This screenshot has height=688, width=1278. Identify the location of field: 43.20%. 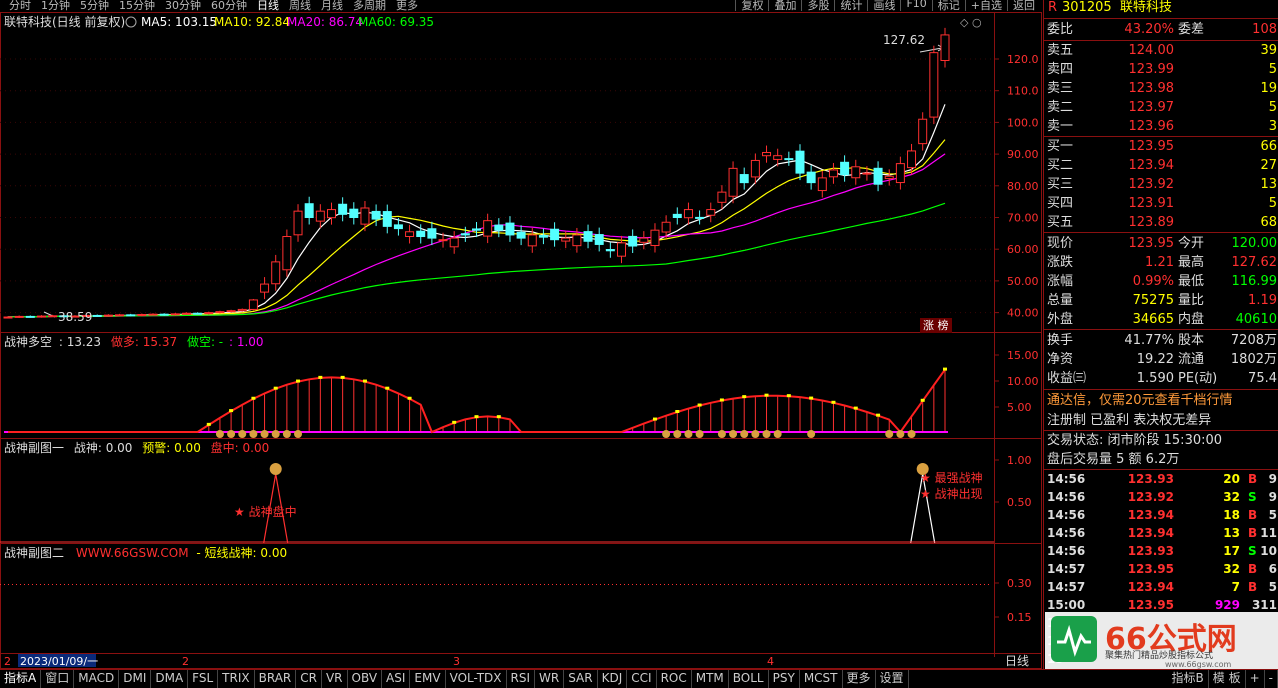
(1149, 29).